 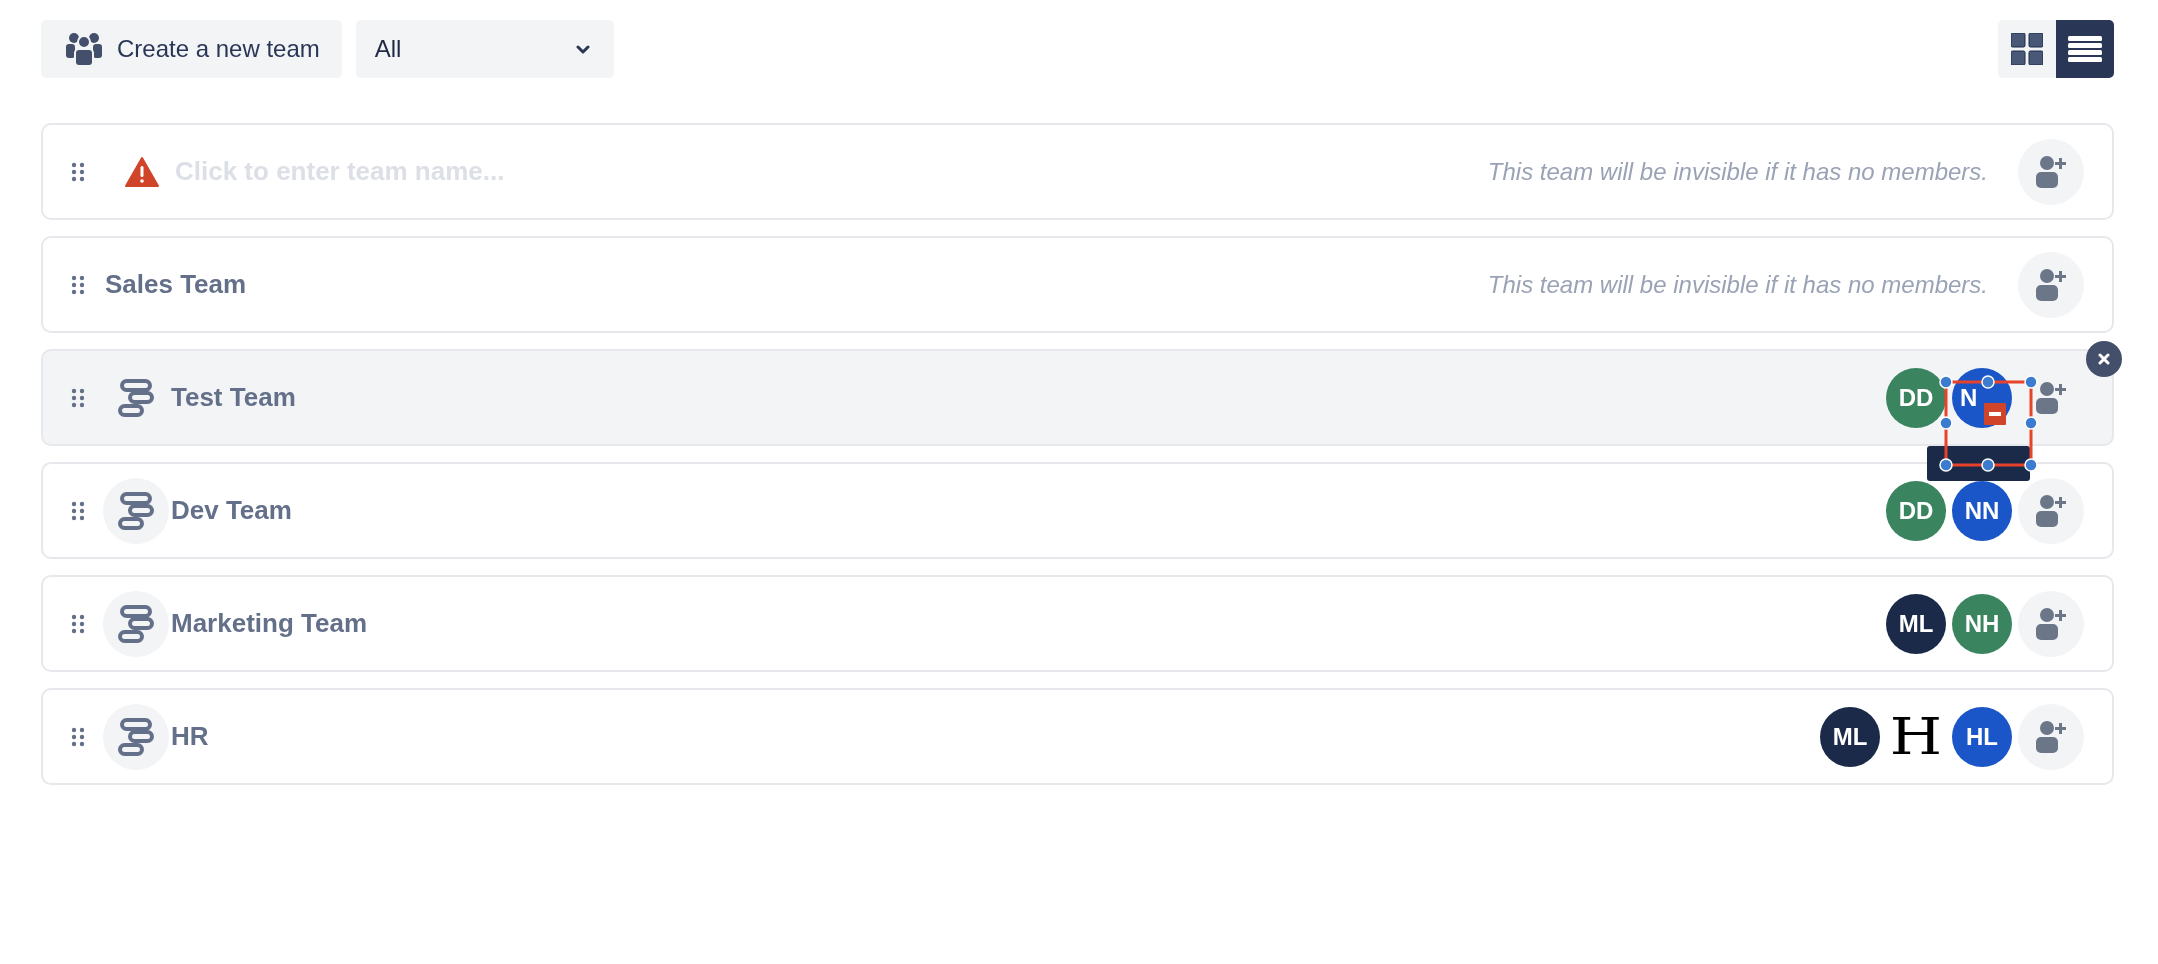 I want to click on member-avatar: HL, so click(x=1982, y=736).